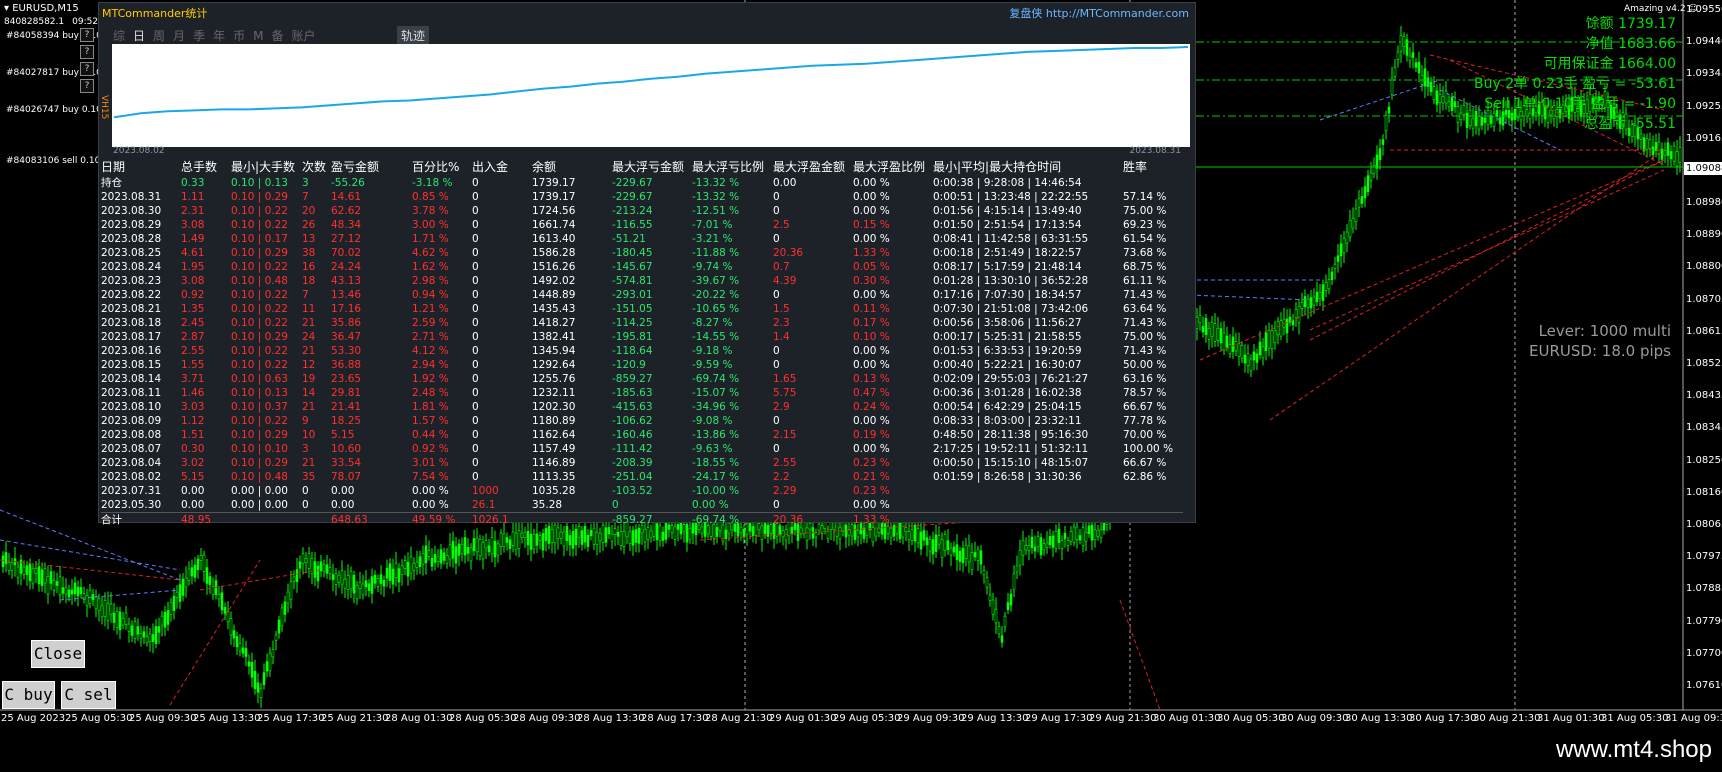 The width and height of the screenshot is (1722, 772). I want to click on equity-side-value: VH15, so click(104, 107).